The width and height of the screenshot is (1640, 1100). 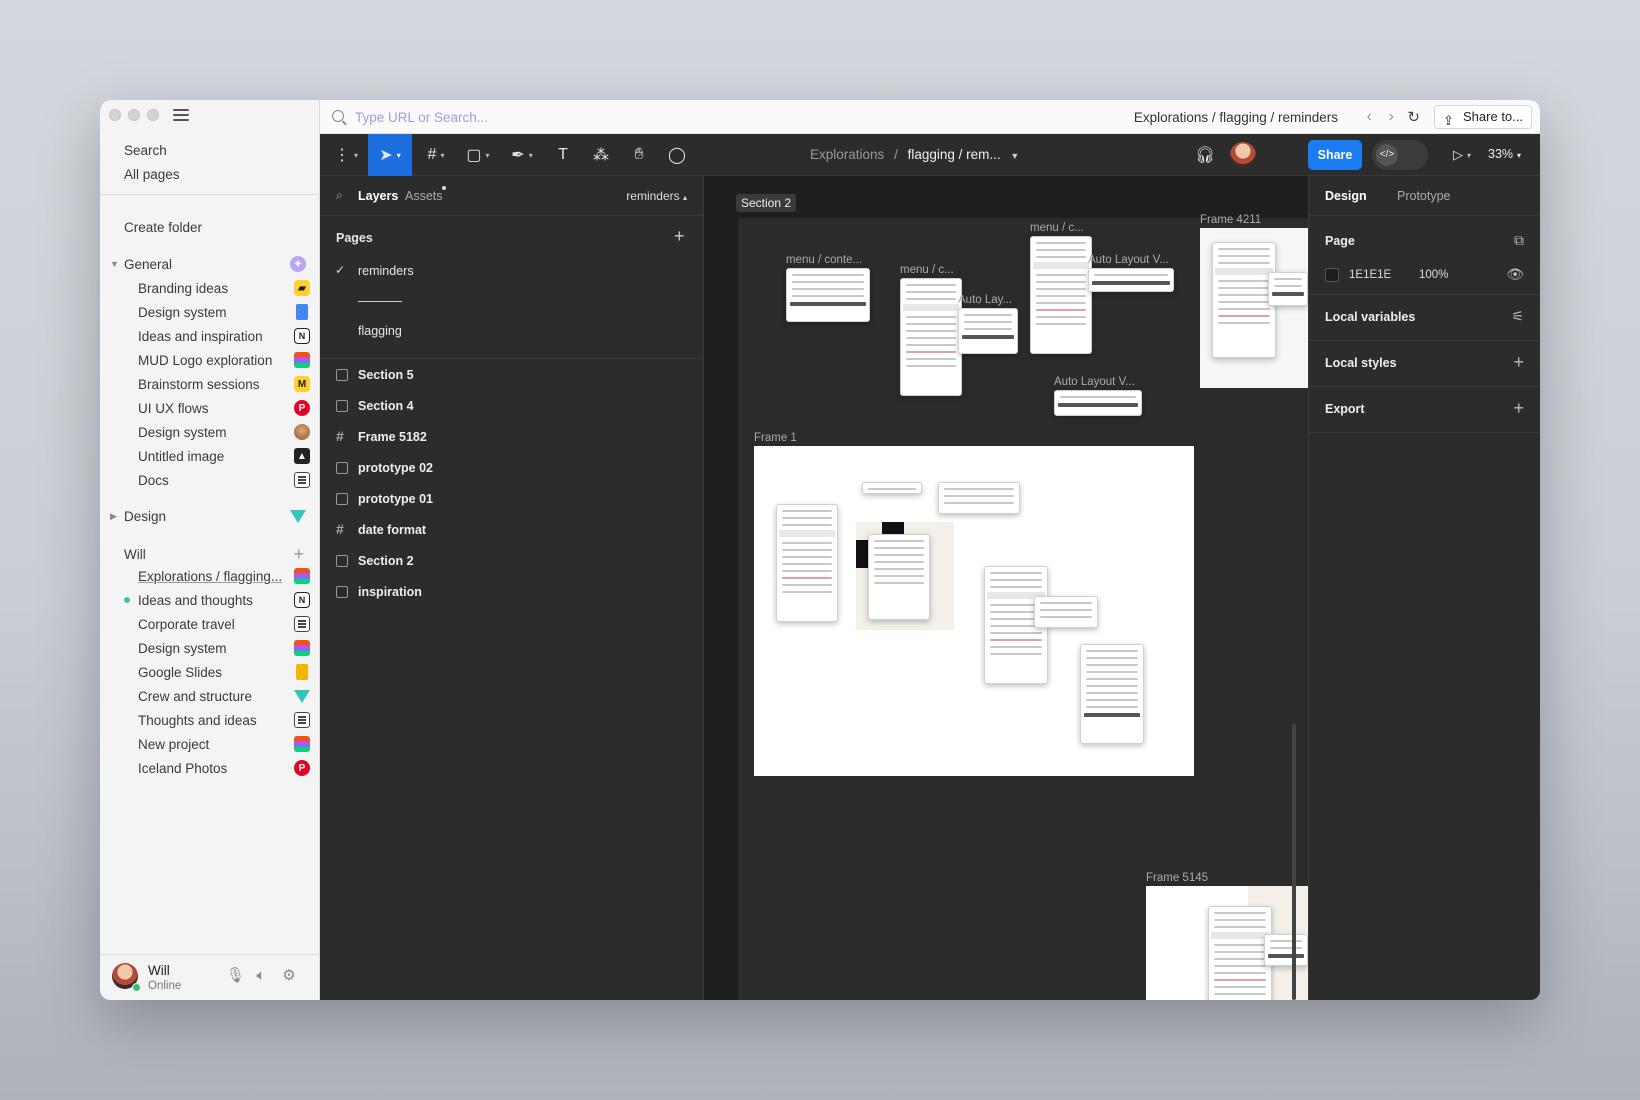 What do you see at coordinates (224, 768) in the screenshot?
I see `sidebar-item-iceland-photos: Iceland Photos P` at bounding box center [224, 768].